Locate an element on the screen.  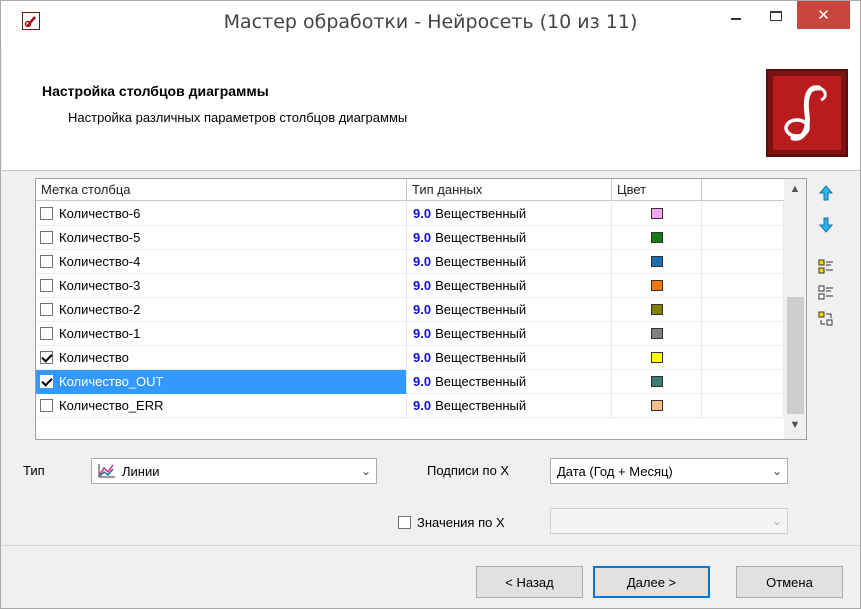
move-up-button is located at coordinates (826, 193).